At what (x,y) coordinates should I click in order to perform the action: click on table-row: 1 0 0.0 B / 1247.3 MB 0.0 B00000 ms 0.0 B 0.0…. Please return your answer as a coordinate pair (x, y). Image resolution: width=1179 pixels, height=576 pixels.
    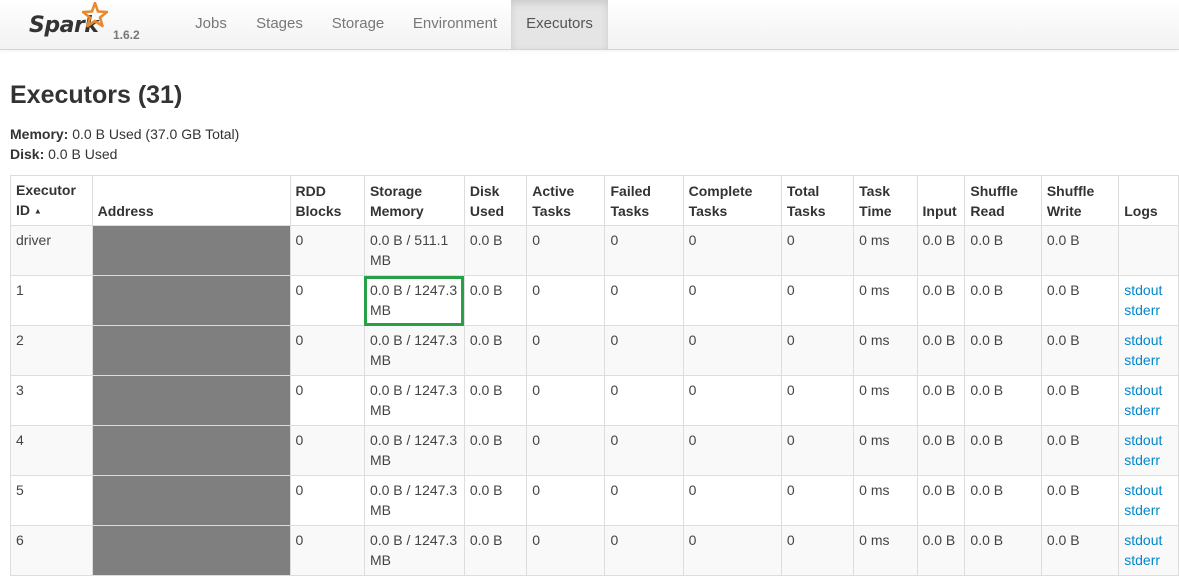
    Looking at the image, I should click on (594, 301).